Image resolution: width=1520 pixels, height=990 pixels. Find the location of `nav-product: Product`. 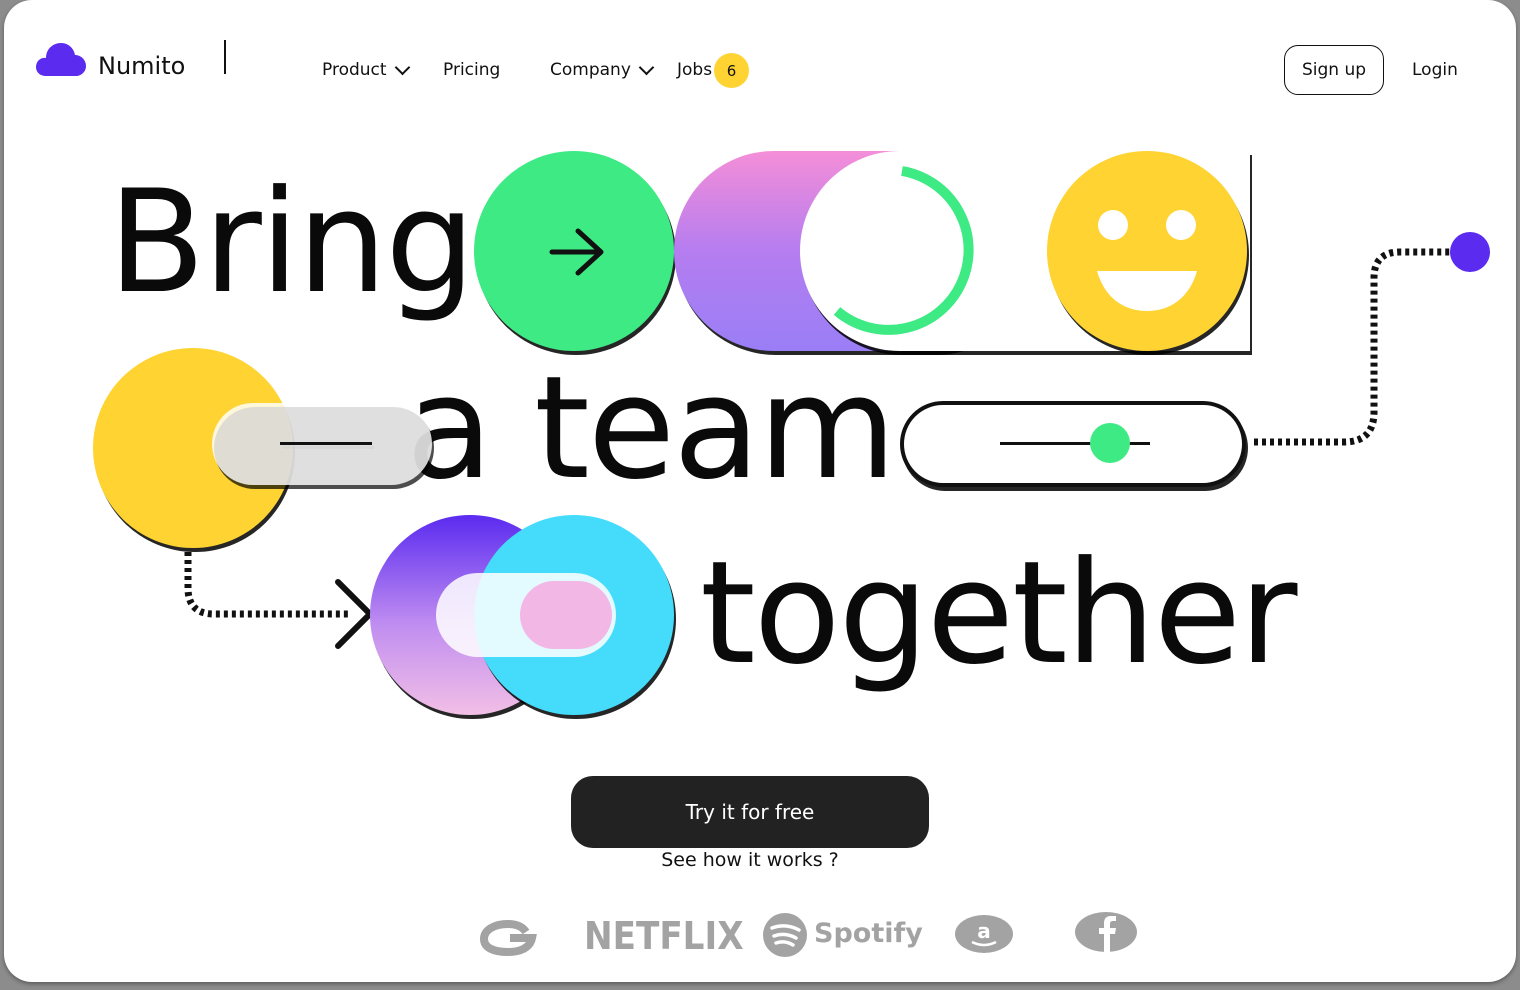

nav-product: Product is located at coordinates (366, 69).